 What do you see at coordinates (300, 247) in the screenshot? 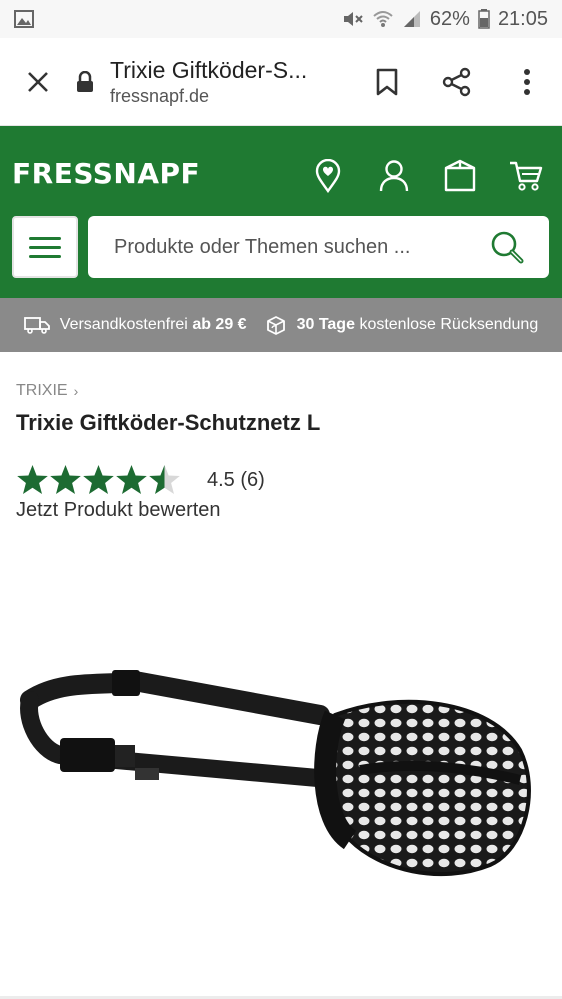
I see `search-input` at bounding box center [300, 247].